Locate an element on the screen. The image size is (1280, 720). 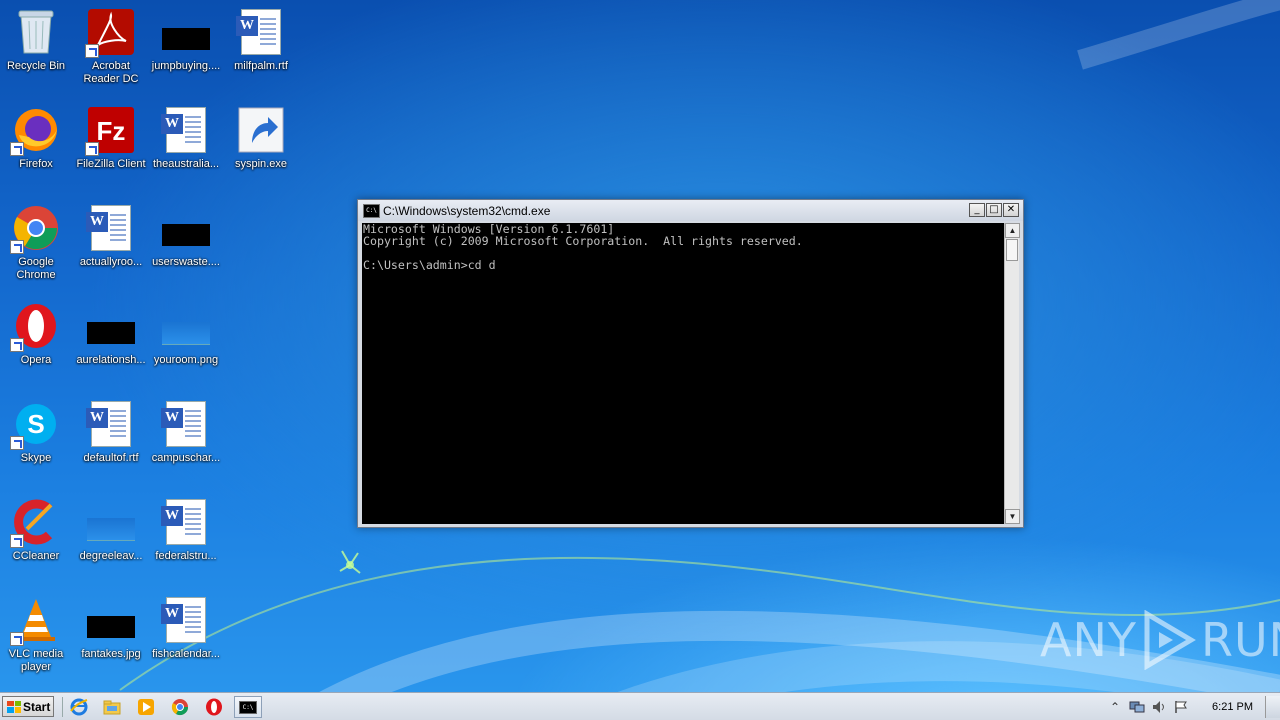
skype-icon: S is located at coordinates (35, 425).